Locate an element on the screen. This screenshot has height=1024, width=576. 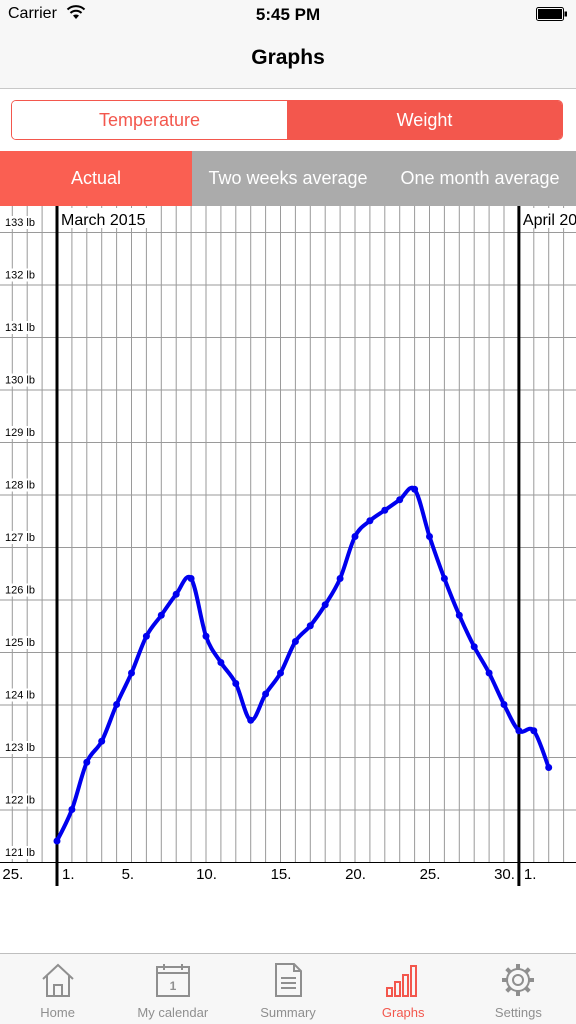
x-tick-label: 10. is located at coordinates (206, 874).